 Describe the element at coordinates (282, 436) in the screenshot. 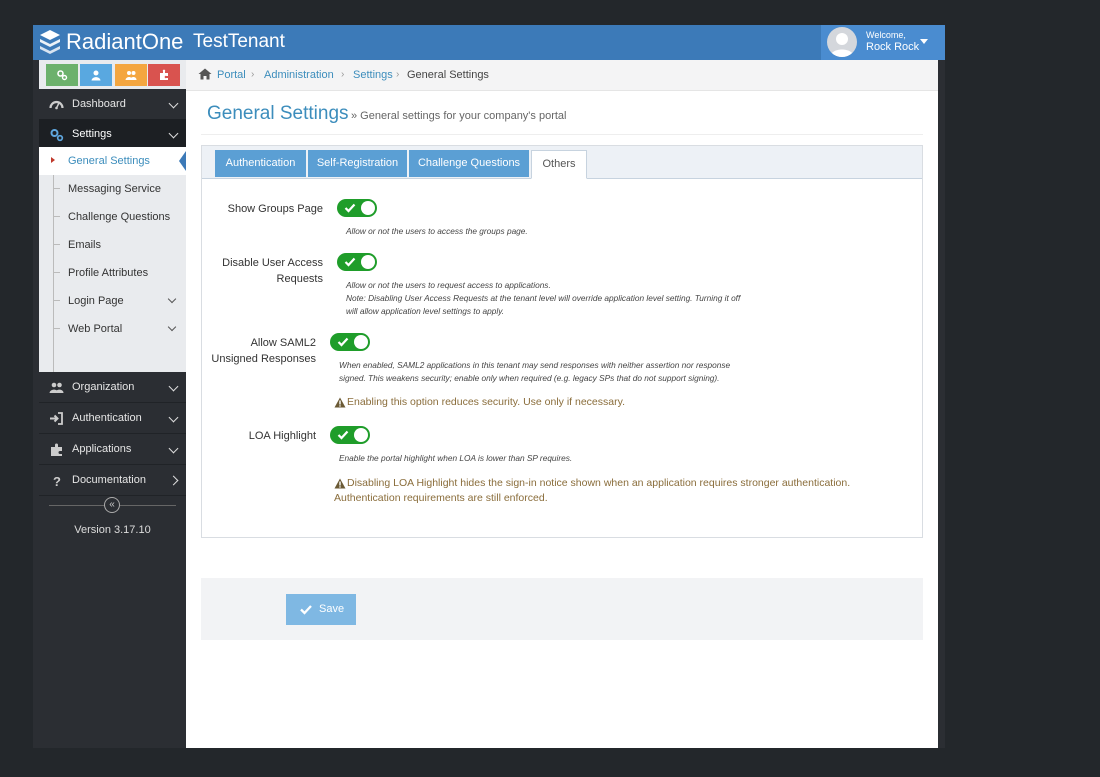

I see `loa-label: LOA Highlight` at that location.